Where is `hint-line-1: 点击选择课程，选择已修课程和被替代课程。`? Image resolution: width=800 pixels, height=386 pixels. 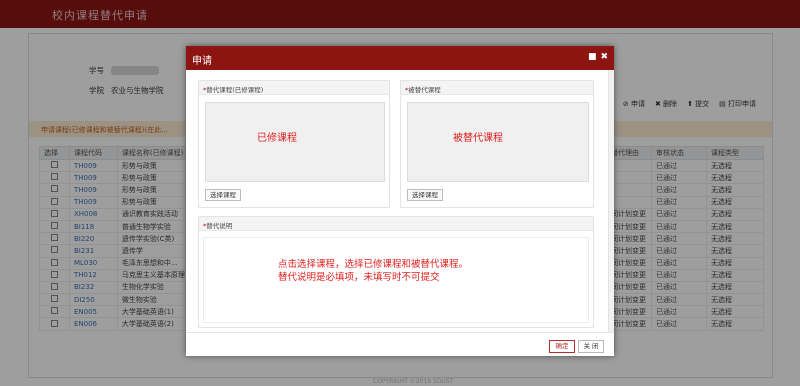 hint-line-1: 点击选择课程，选择已修课程和被替代课程。 is located at coordinates (373, 264).